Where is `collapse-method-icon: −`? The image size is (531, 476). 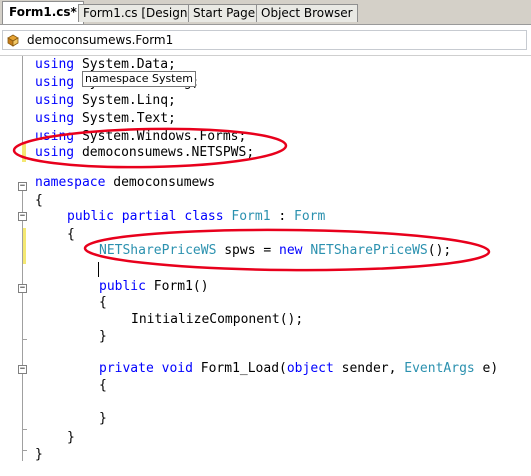
collapse-method-icon: − is located at coordinates (22, 369).